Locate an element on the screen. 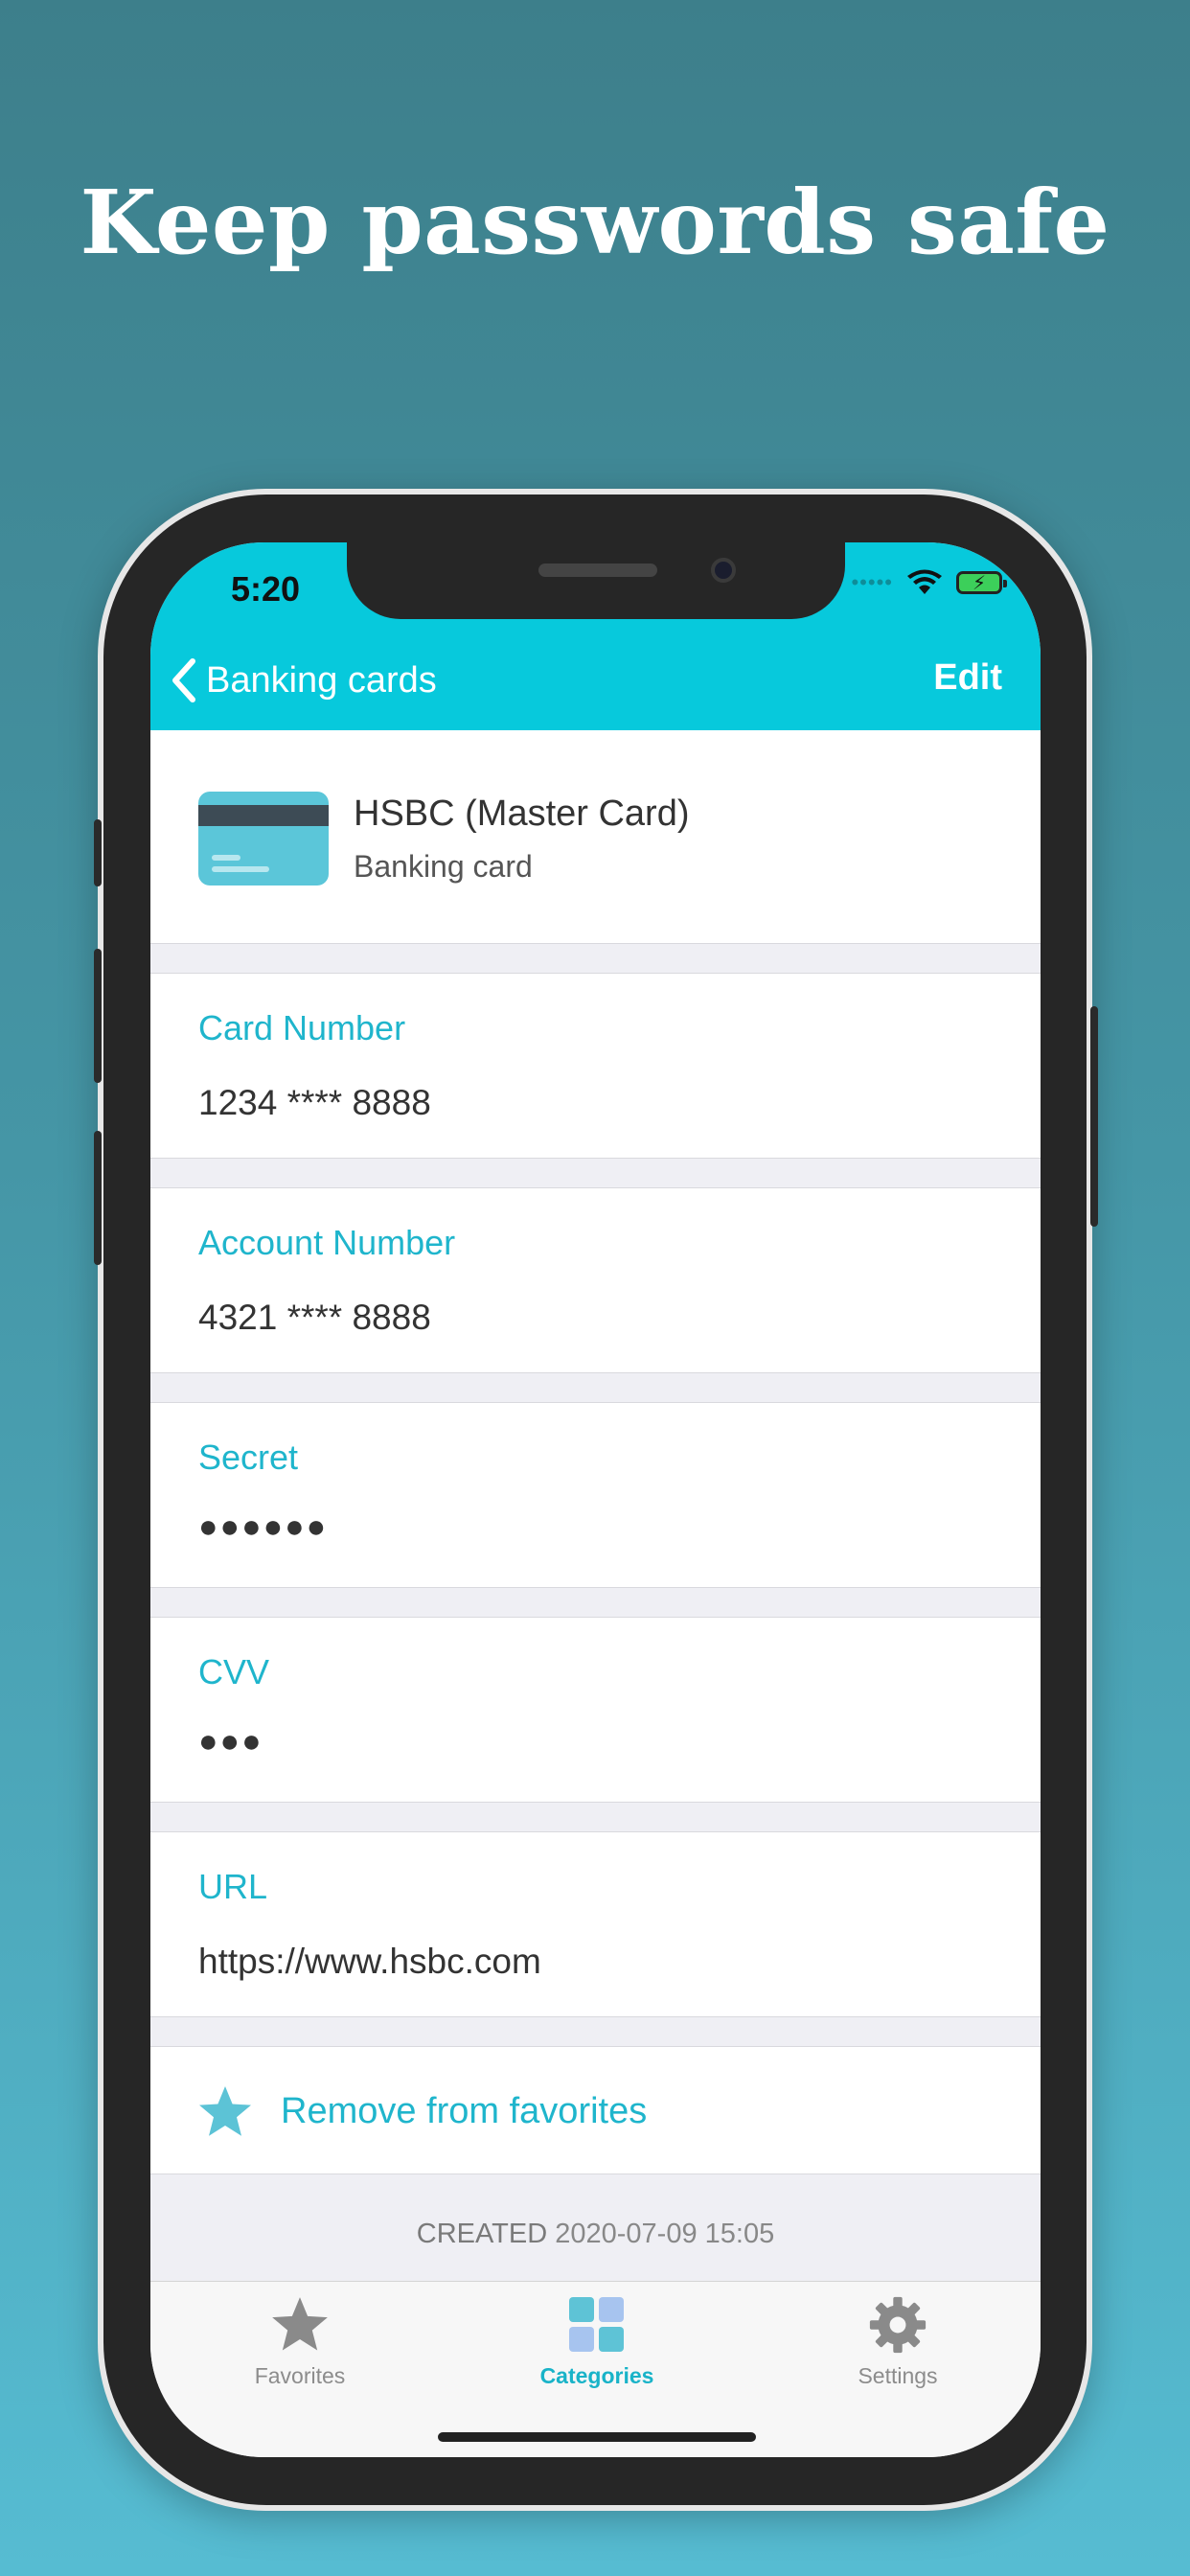  field-secret: Secret ●●●●●● is located at coordinates (595, 1495).